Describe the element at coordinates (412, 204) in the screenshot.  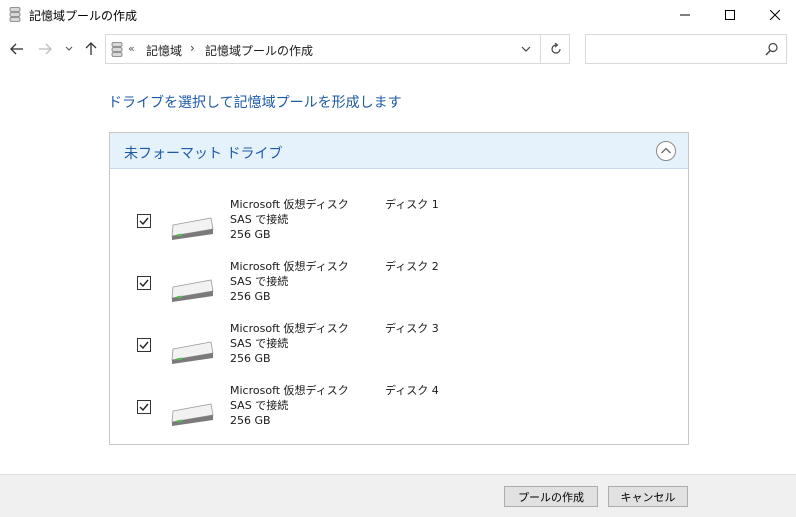
I see `drive-disk-number: ディスク 1` at that location.